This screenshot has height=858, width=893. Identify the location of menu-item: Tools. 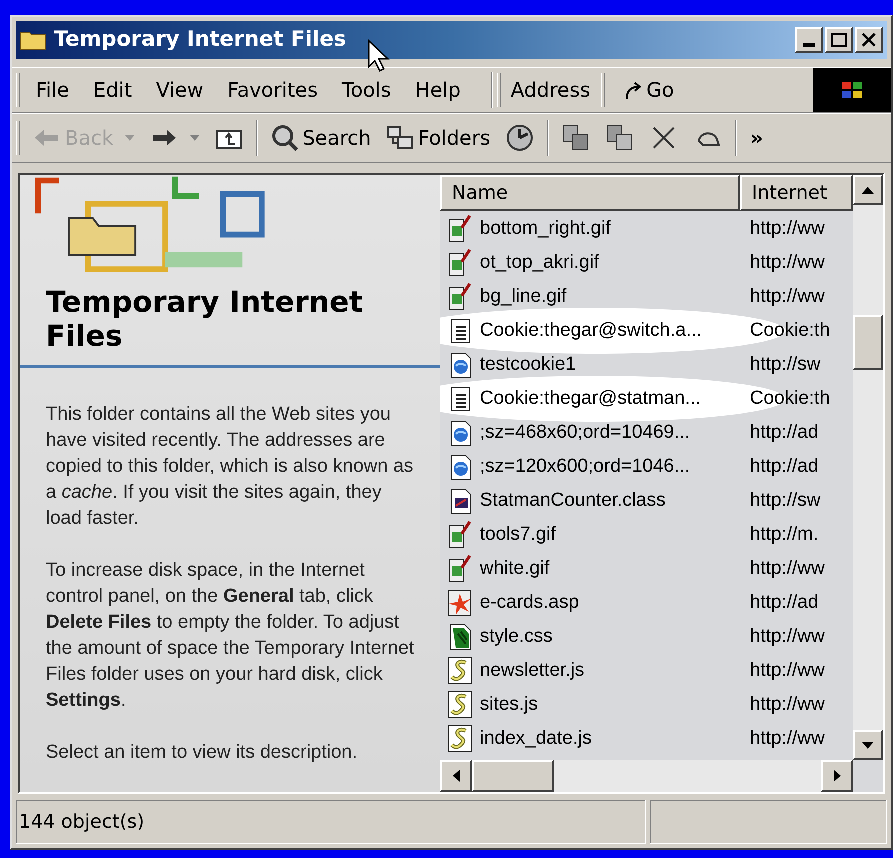
(367, 90).